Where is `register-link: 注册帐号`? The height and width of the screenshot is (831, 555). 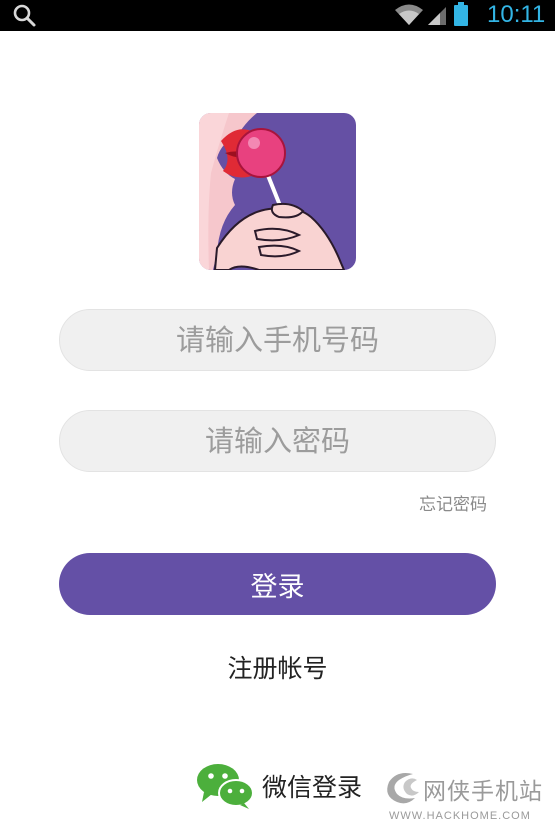
register-link: 注册帐号 is located at coordinates (277, 667).